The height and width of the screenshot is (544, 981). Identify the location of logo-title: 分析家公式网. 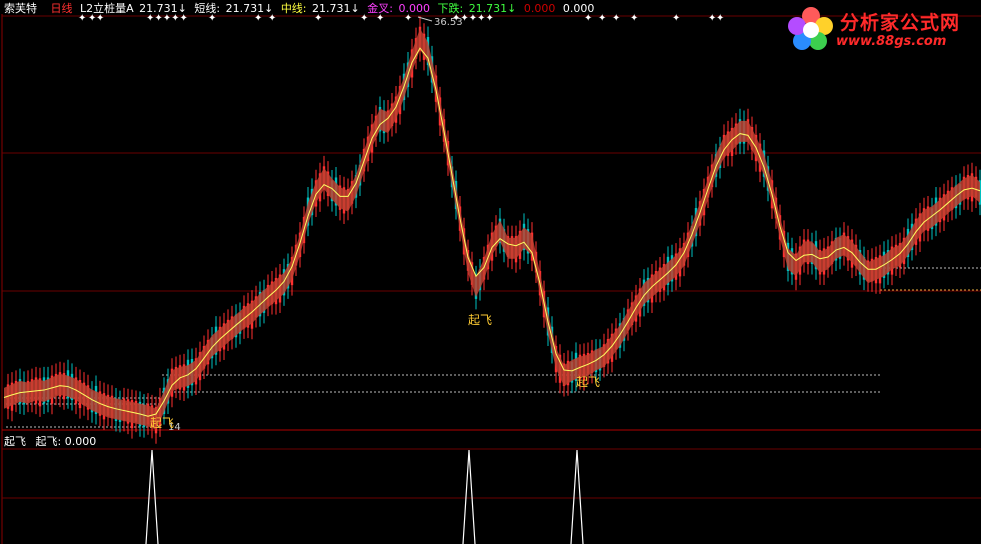
(900, 23).